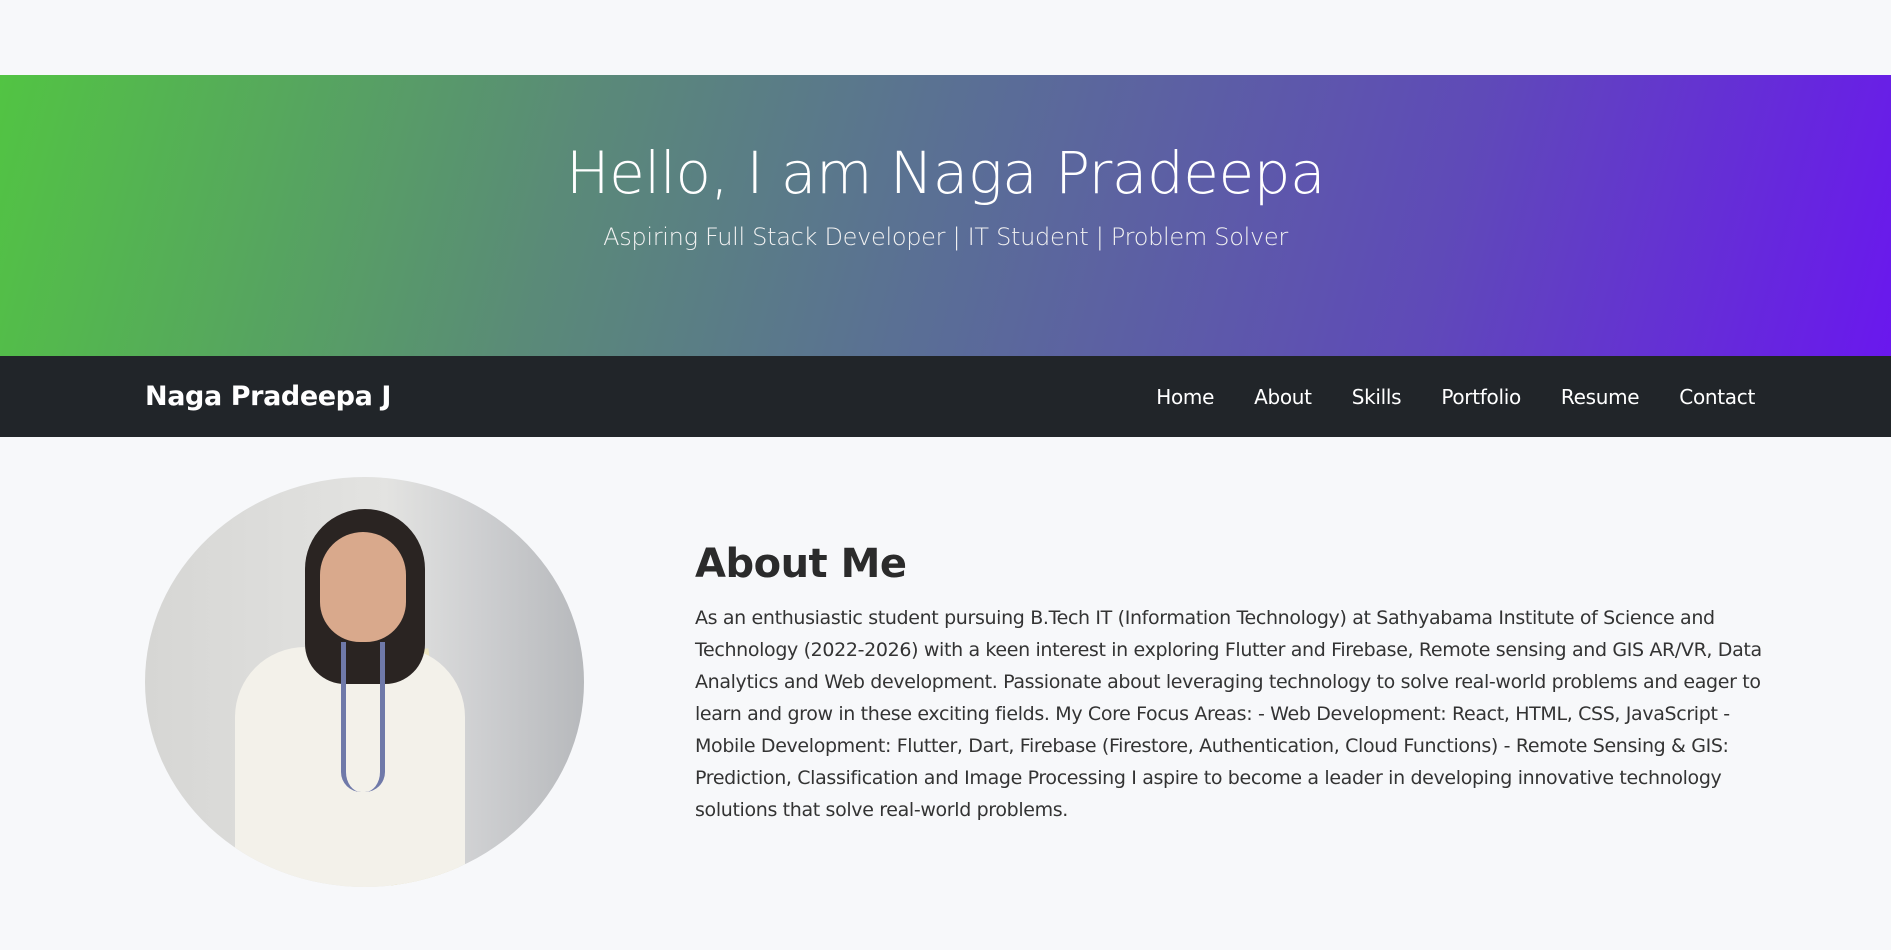  Describe the element at coordinates (801, 564) in the screenshot. I see `about-heading: About Me` at that location.